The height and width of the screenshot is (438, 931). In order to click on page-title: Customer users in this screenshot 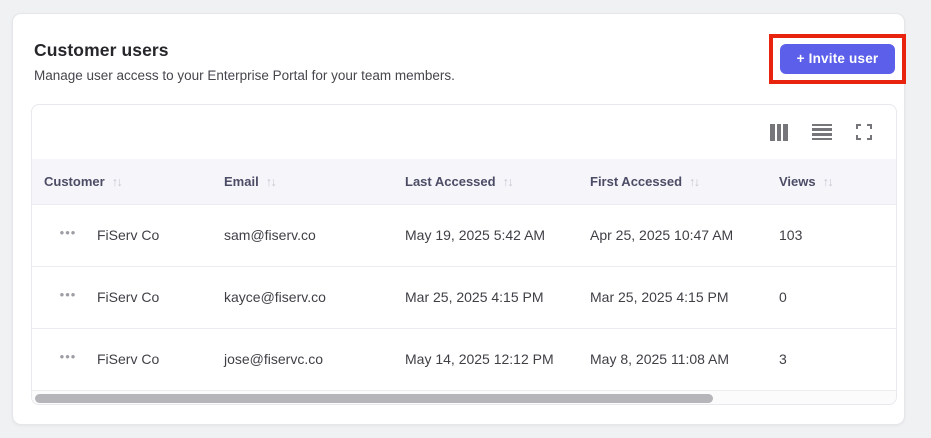, I will do `click(101, 50)`.